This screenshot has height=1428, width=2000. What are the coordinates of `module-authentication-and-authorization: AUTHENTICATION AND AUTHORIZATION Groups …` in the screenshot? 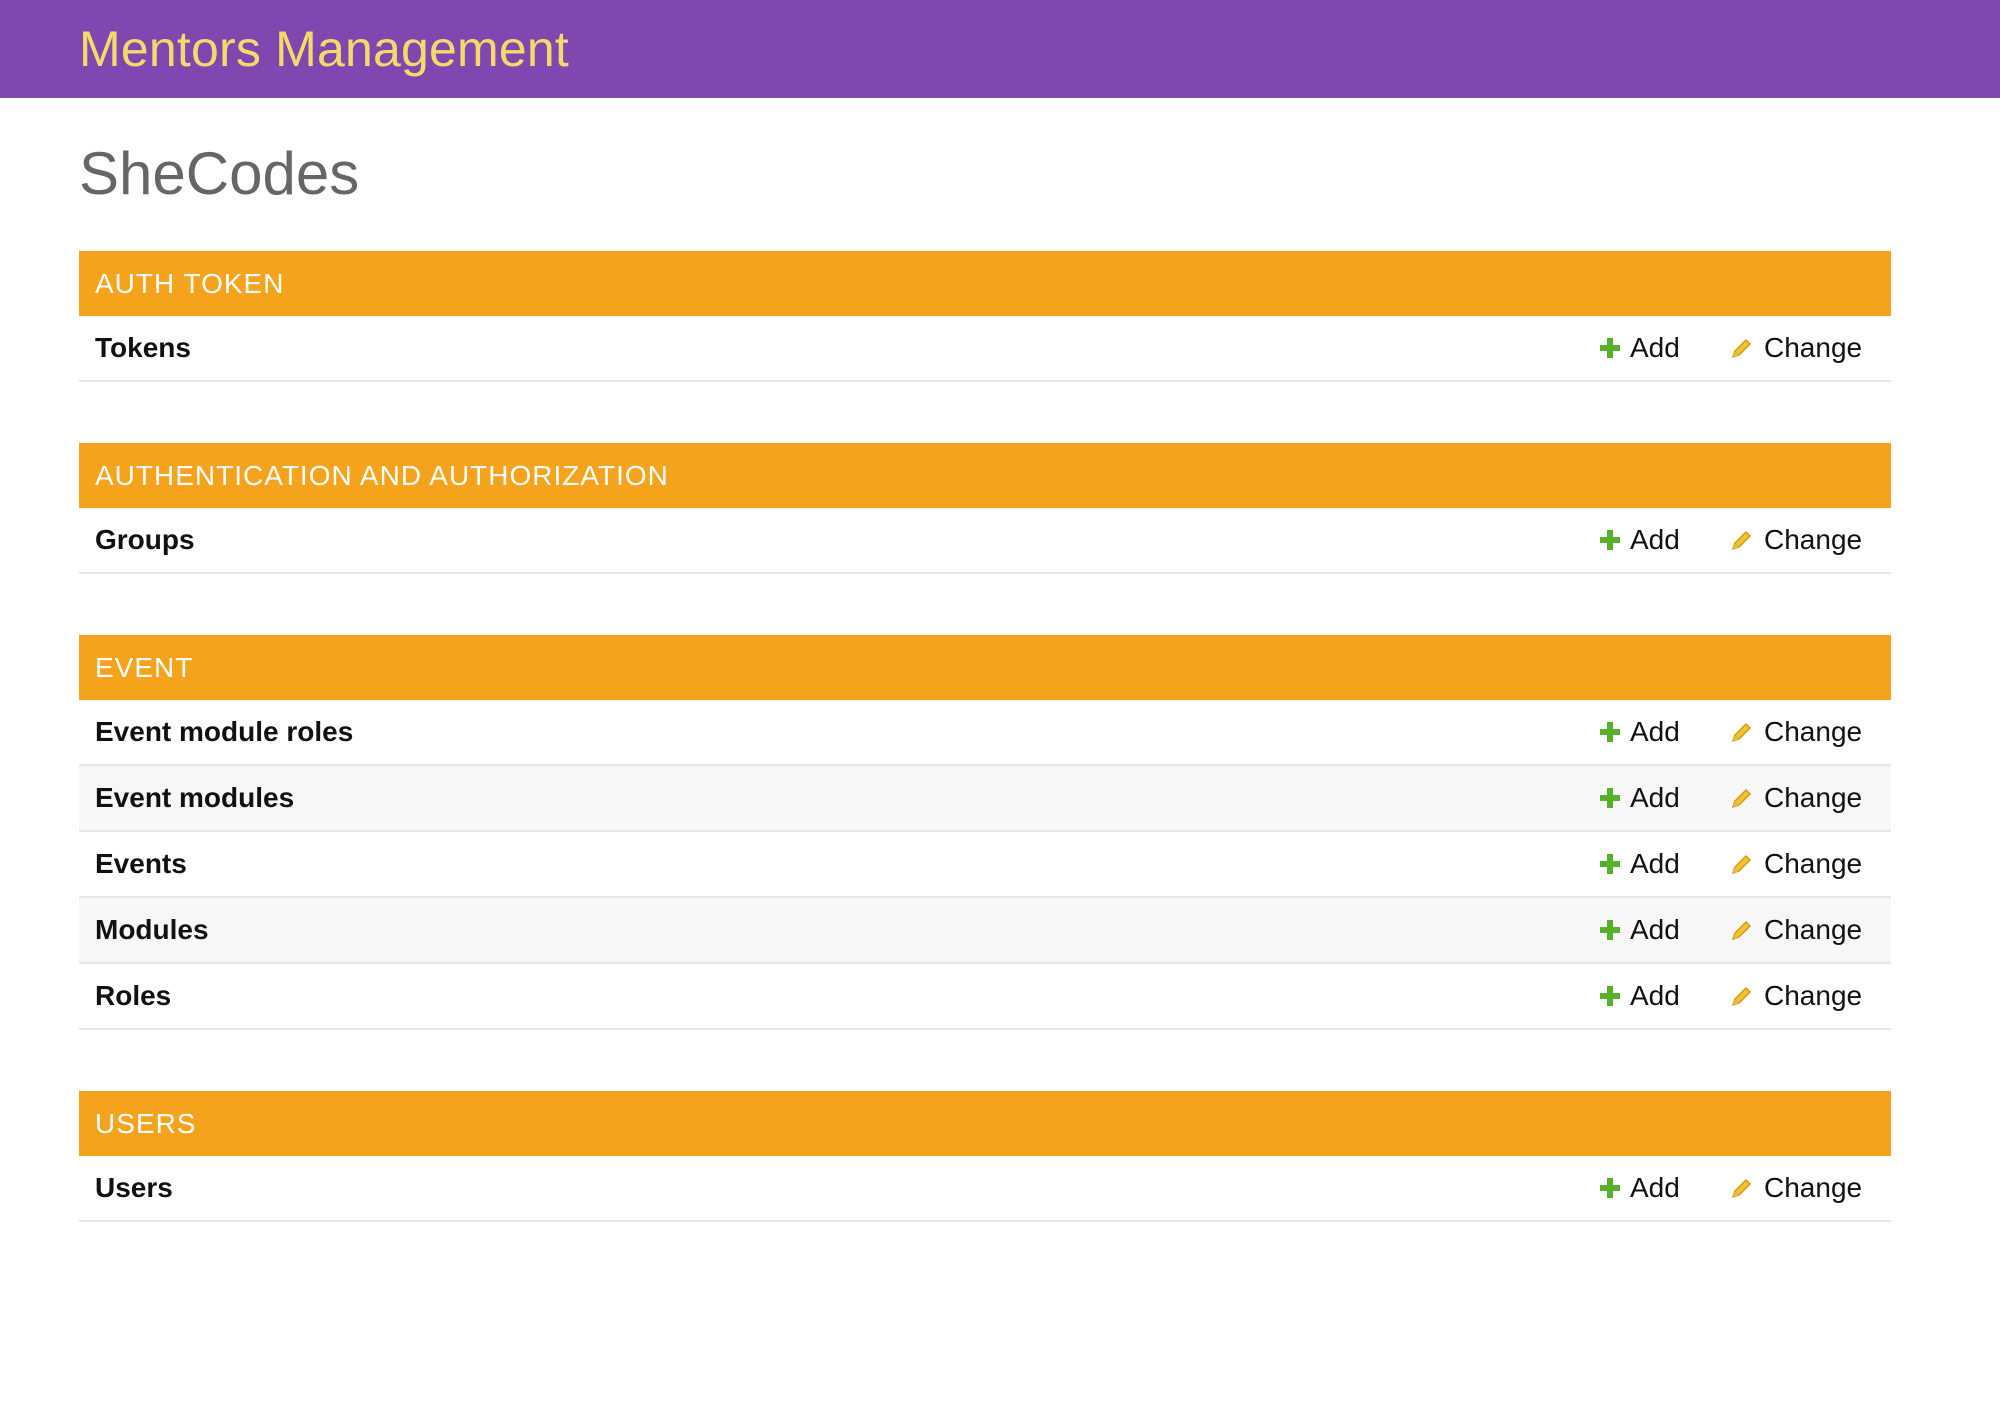 It's located at (985, 508).